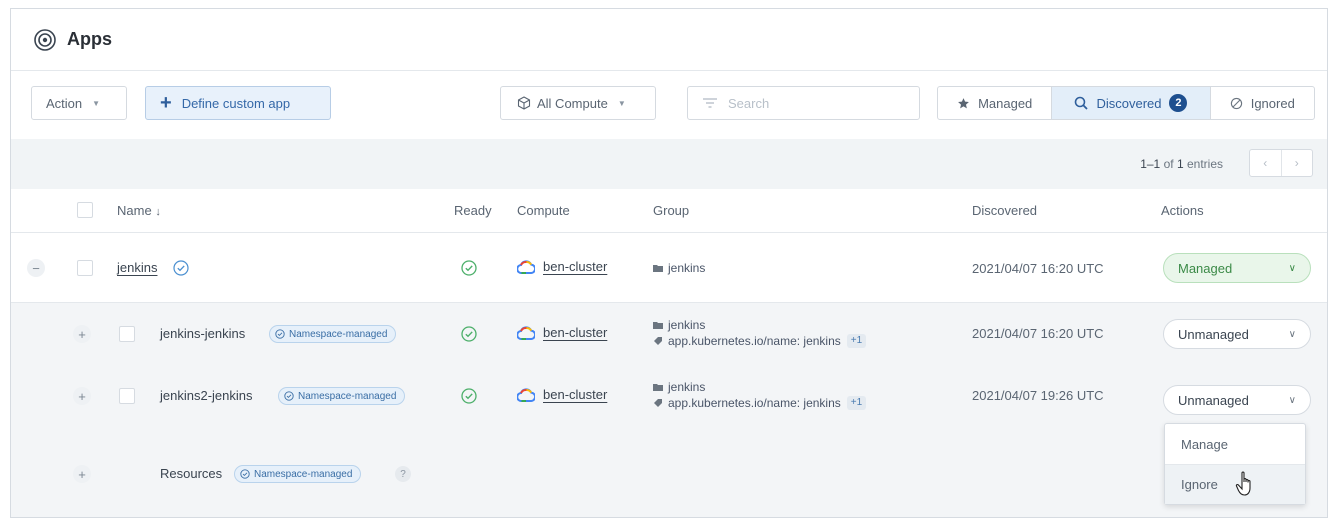 The height and width of the screenshot is (522, 1337). Describe the element at coordinates (89, 39) in the screenshot. I see `page-title: Apps` at that location.